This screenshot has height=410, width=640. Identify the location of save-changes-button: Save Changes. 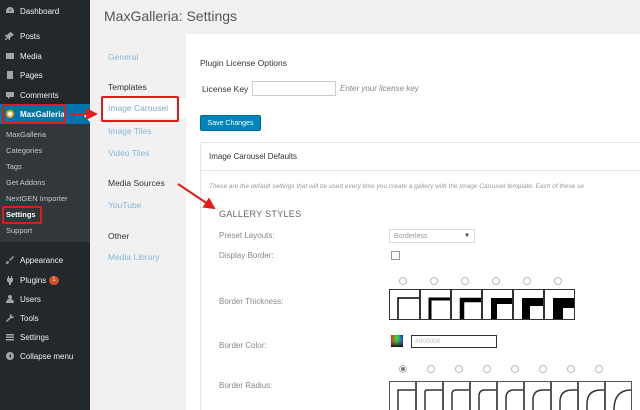
(230, 123).